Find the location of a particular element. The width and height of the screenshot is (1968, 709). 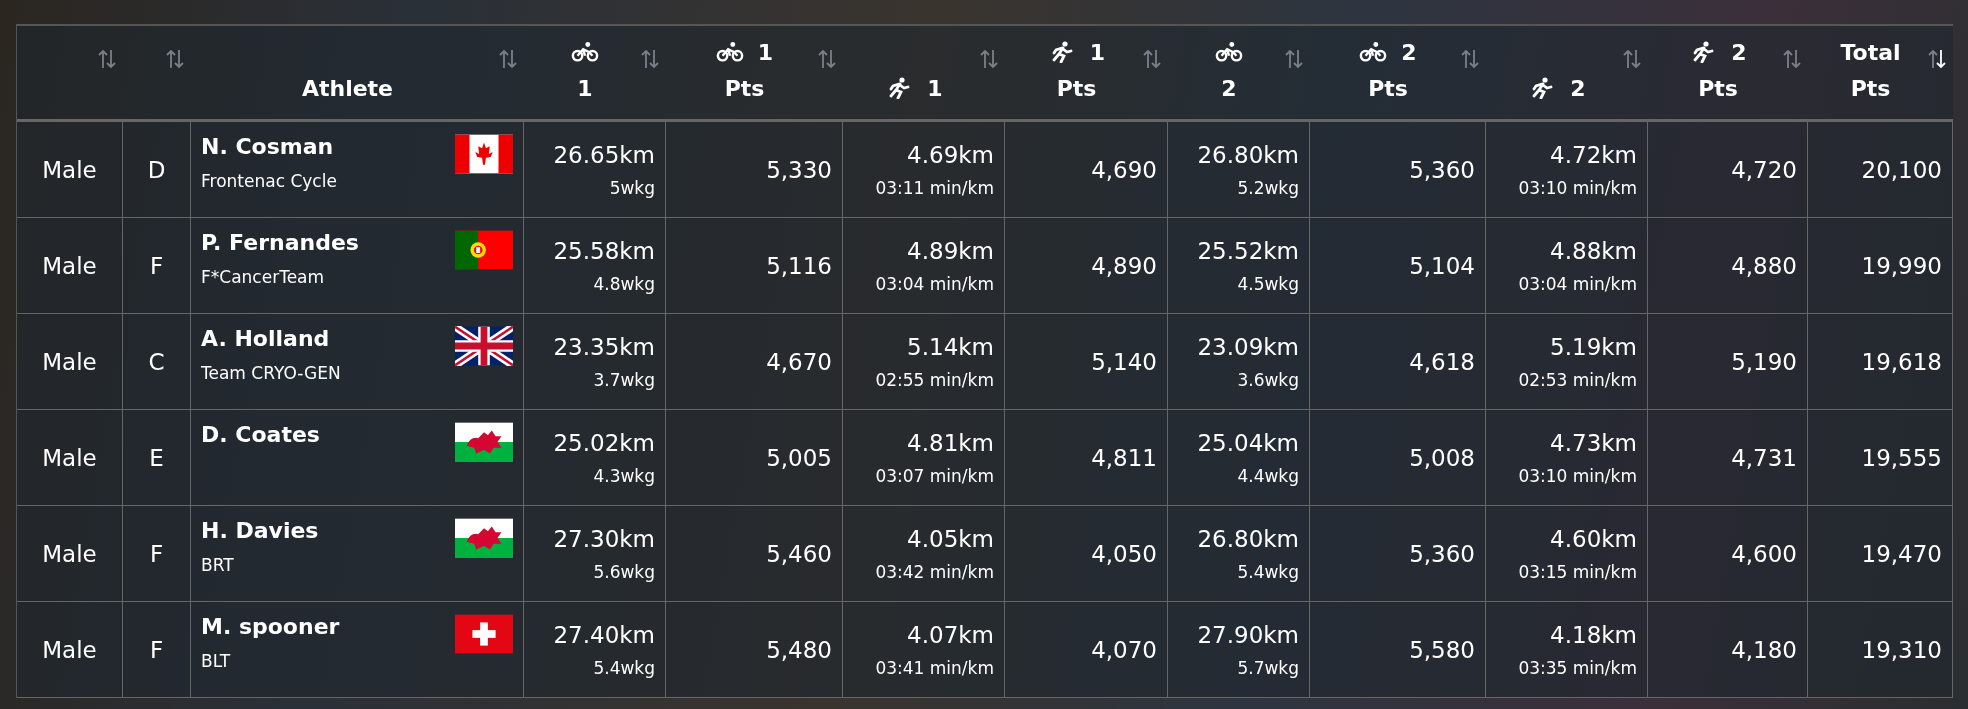

athlete-name: N. Cosman is located at coordinates (268, 146).